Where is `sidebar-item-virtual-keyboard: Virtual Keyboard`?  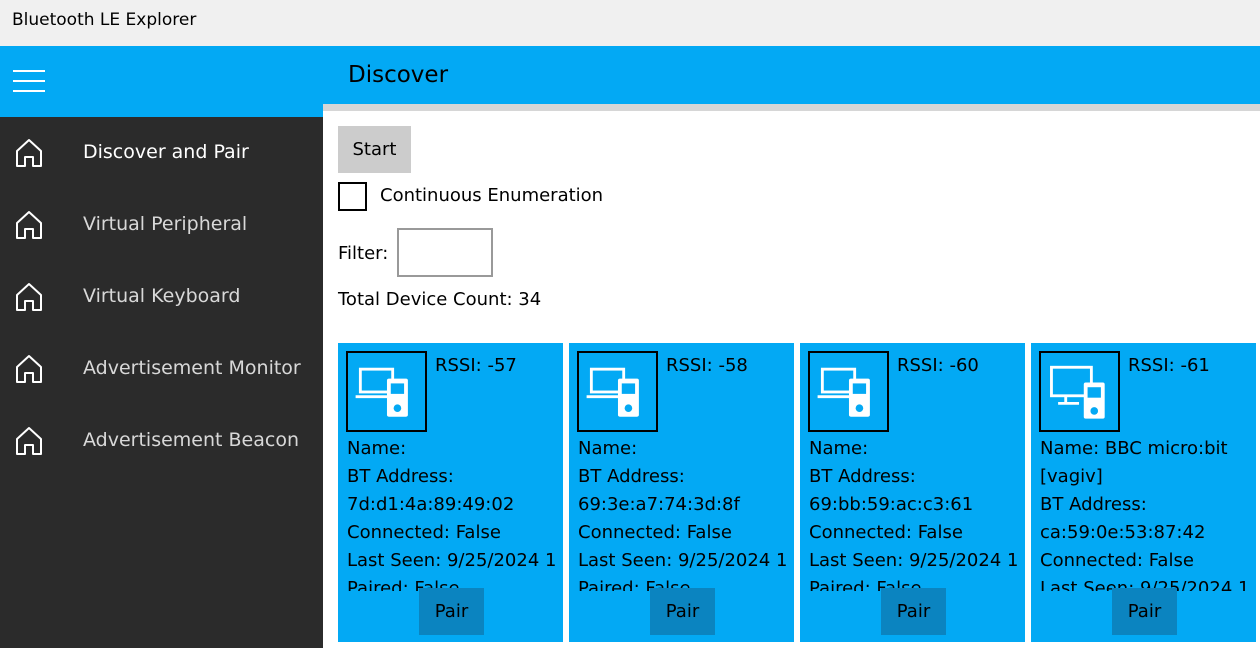 sidebar-item-virtual-keyboard: Virtual Keyboard is located at coordinates (161, 297).